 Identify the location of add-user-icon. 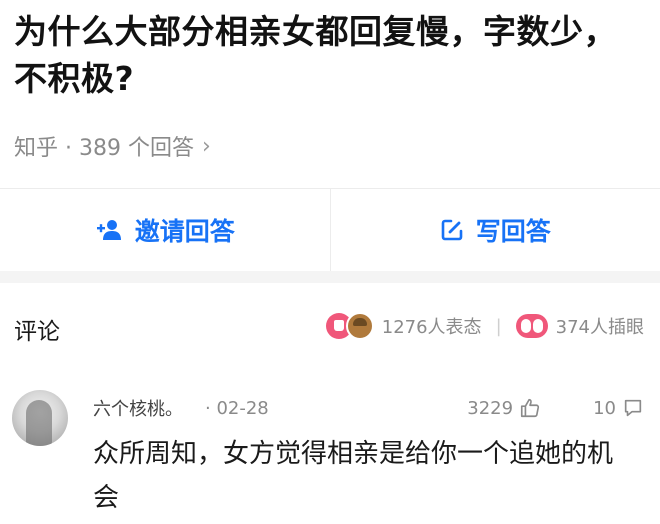
(109, 230).